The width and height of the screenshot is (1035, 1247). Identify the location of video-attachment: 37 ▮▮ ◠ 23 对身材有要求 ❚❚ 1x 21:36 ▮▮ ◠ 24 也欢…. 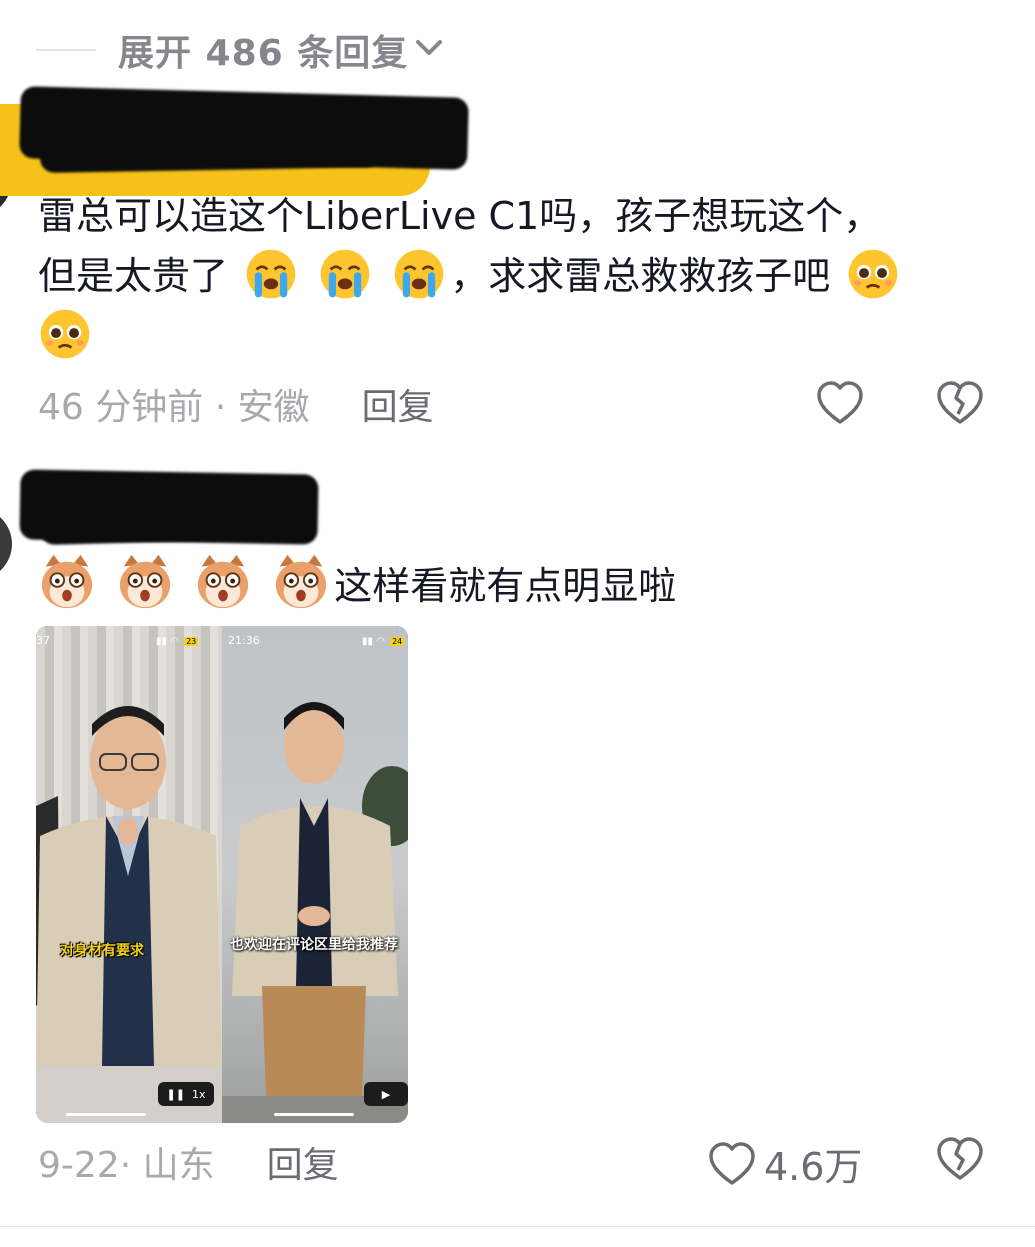
(222, 874).